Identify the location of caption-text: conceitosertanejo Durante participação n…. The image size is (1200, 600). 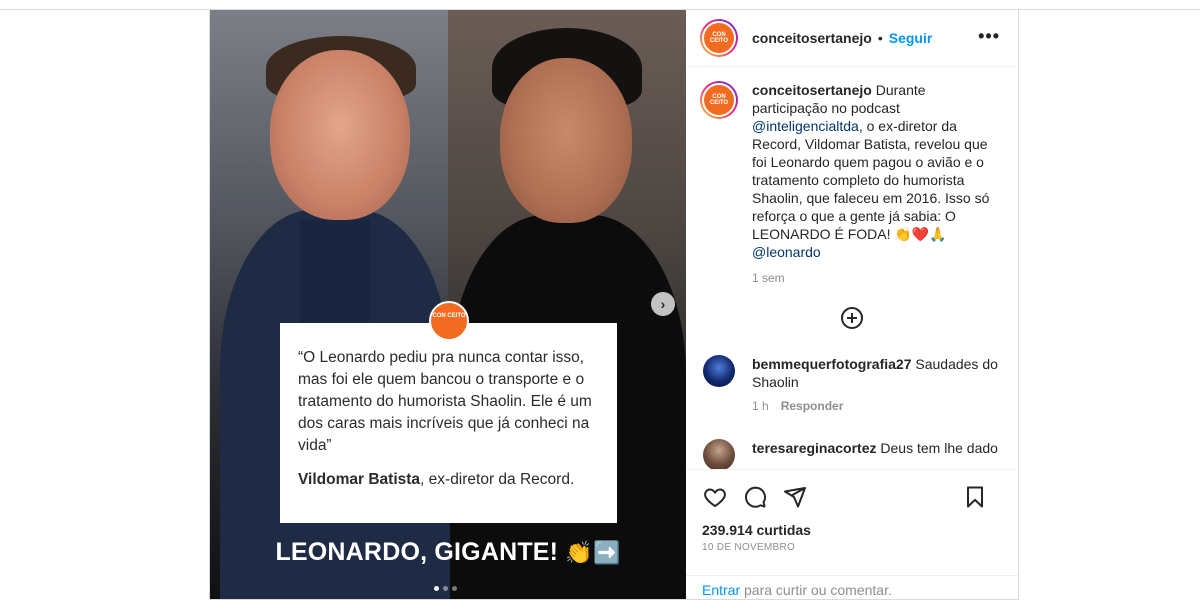
(872, 171).